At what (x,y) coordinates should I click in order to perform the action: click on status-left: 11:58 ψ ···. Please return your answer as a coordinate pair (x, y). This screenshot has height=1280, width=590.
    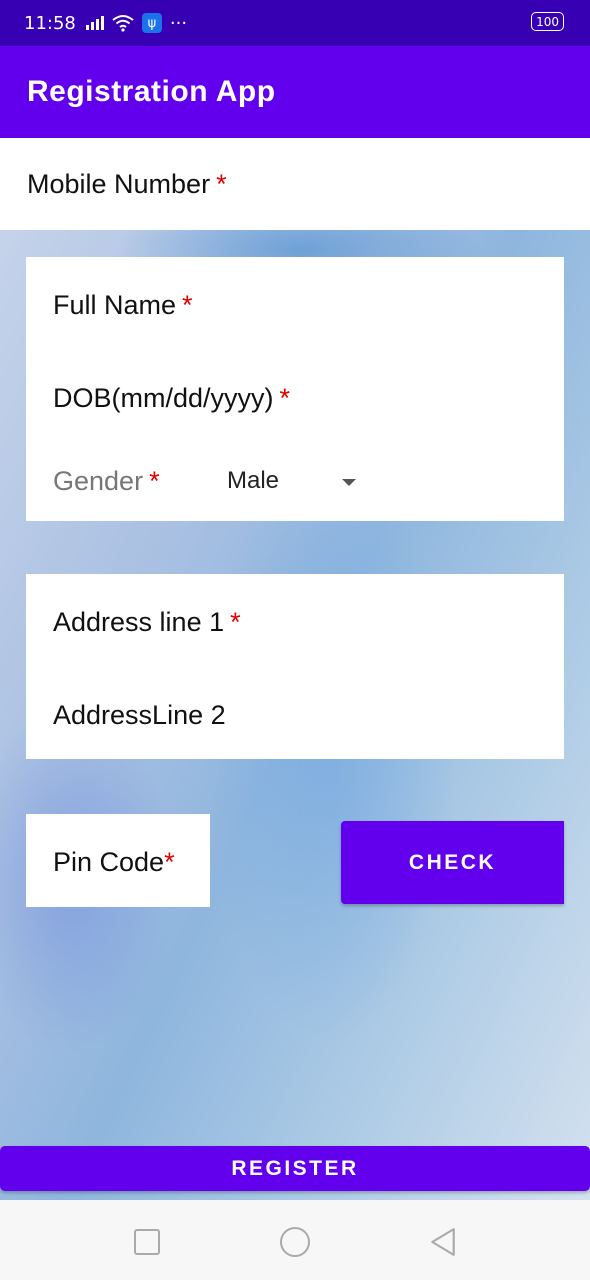
    Looking at the image, I should click on (105, 23).